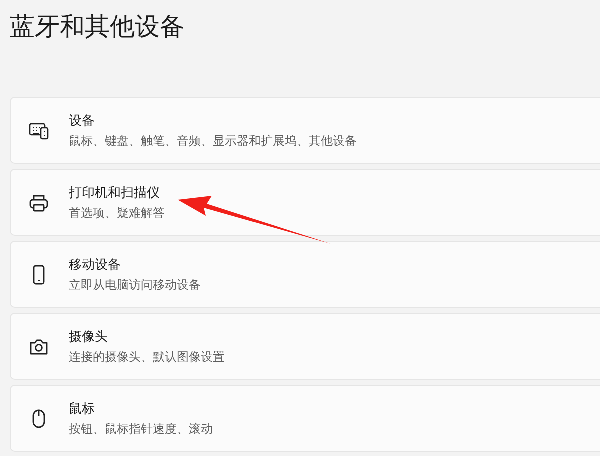  I want to click on card-subtitle: 按钮、鼠标指针速度、滚动, so click(141, 429).